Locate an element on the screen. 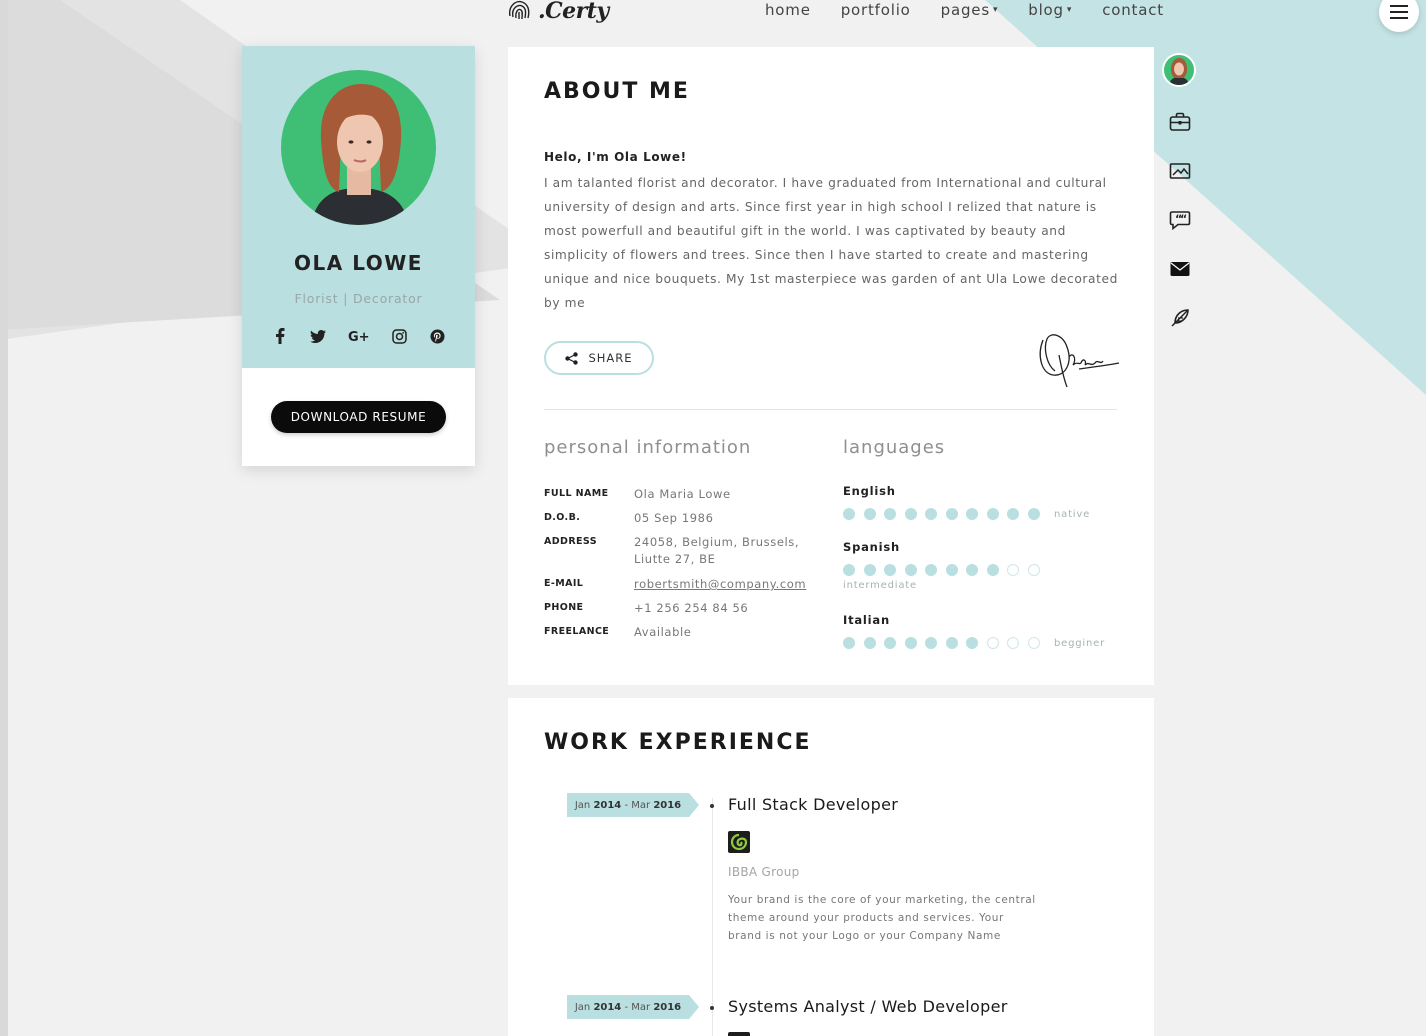 The image size is (1426, 1036). fingerprint-icon is located at coordinates (519, 10).